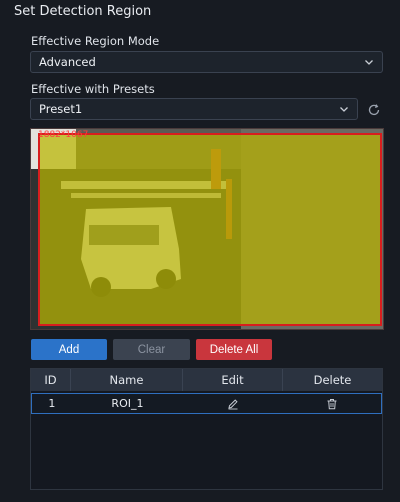 This screenshot has height=502, width=400. I want to click on trash-icon, so click(332, 403).